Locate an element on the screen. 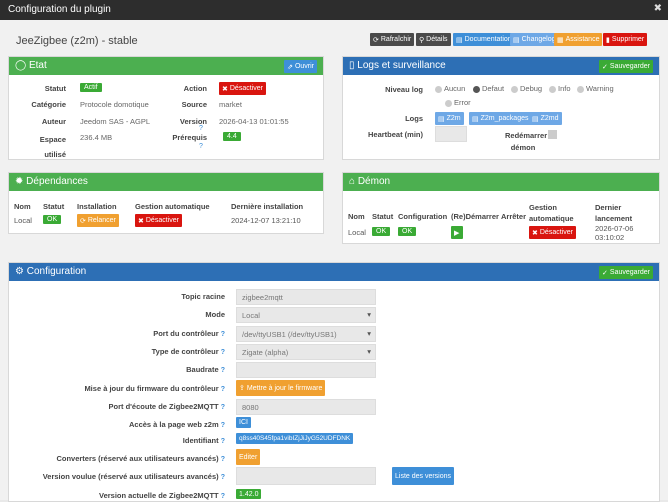  listen-port-input: 8080 is located at coordinates (306, 407).